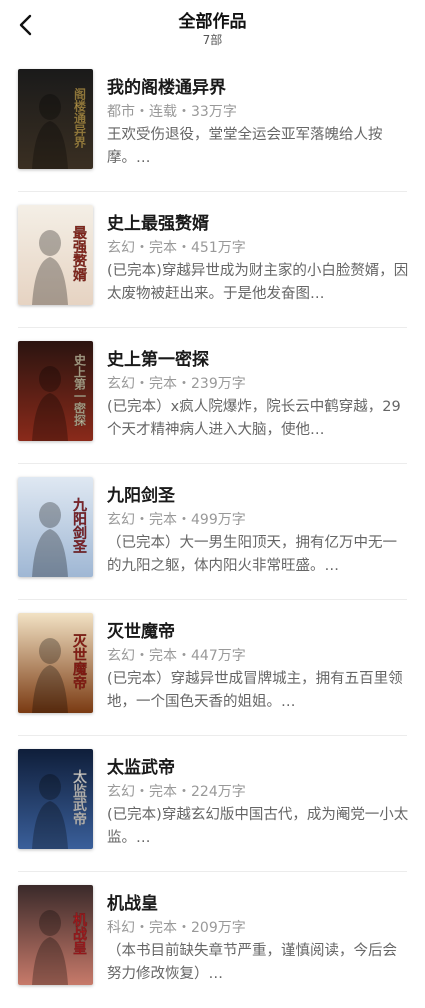 The width and height of the screenshot is (425, 1008). Describe the element at coordinates (141, 768) in the screenshot. I see `book-title: 太监武帝` at that location.